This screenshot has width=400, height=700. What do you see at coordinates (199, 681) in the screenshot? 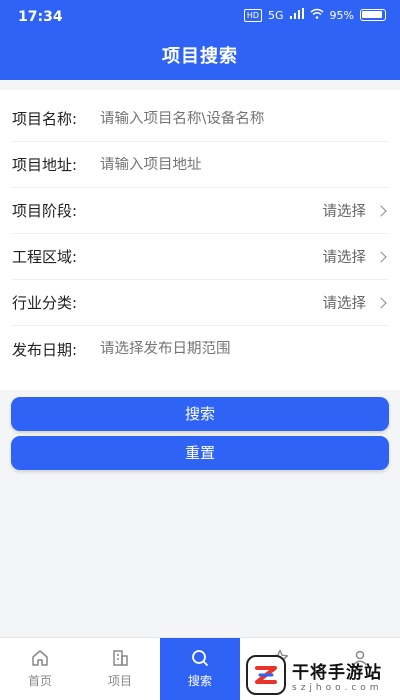
I see `tab-search-label: 搜索` at bounding box center [199, 681].